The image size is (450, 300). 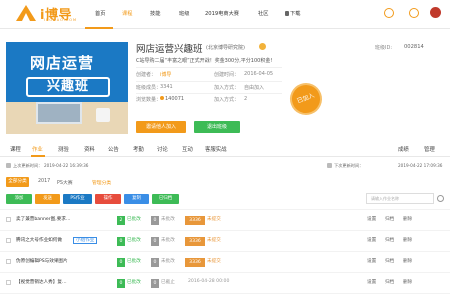 I want to click on tab-manage: 管理, so click(x=429, y=149).